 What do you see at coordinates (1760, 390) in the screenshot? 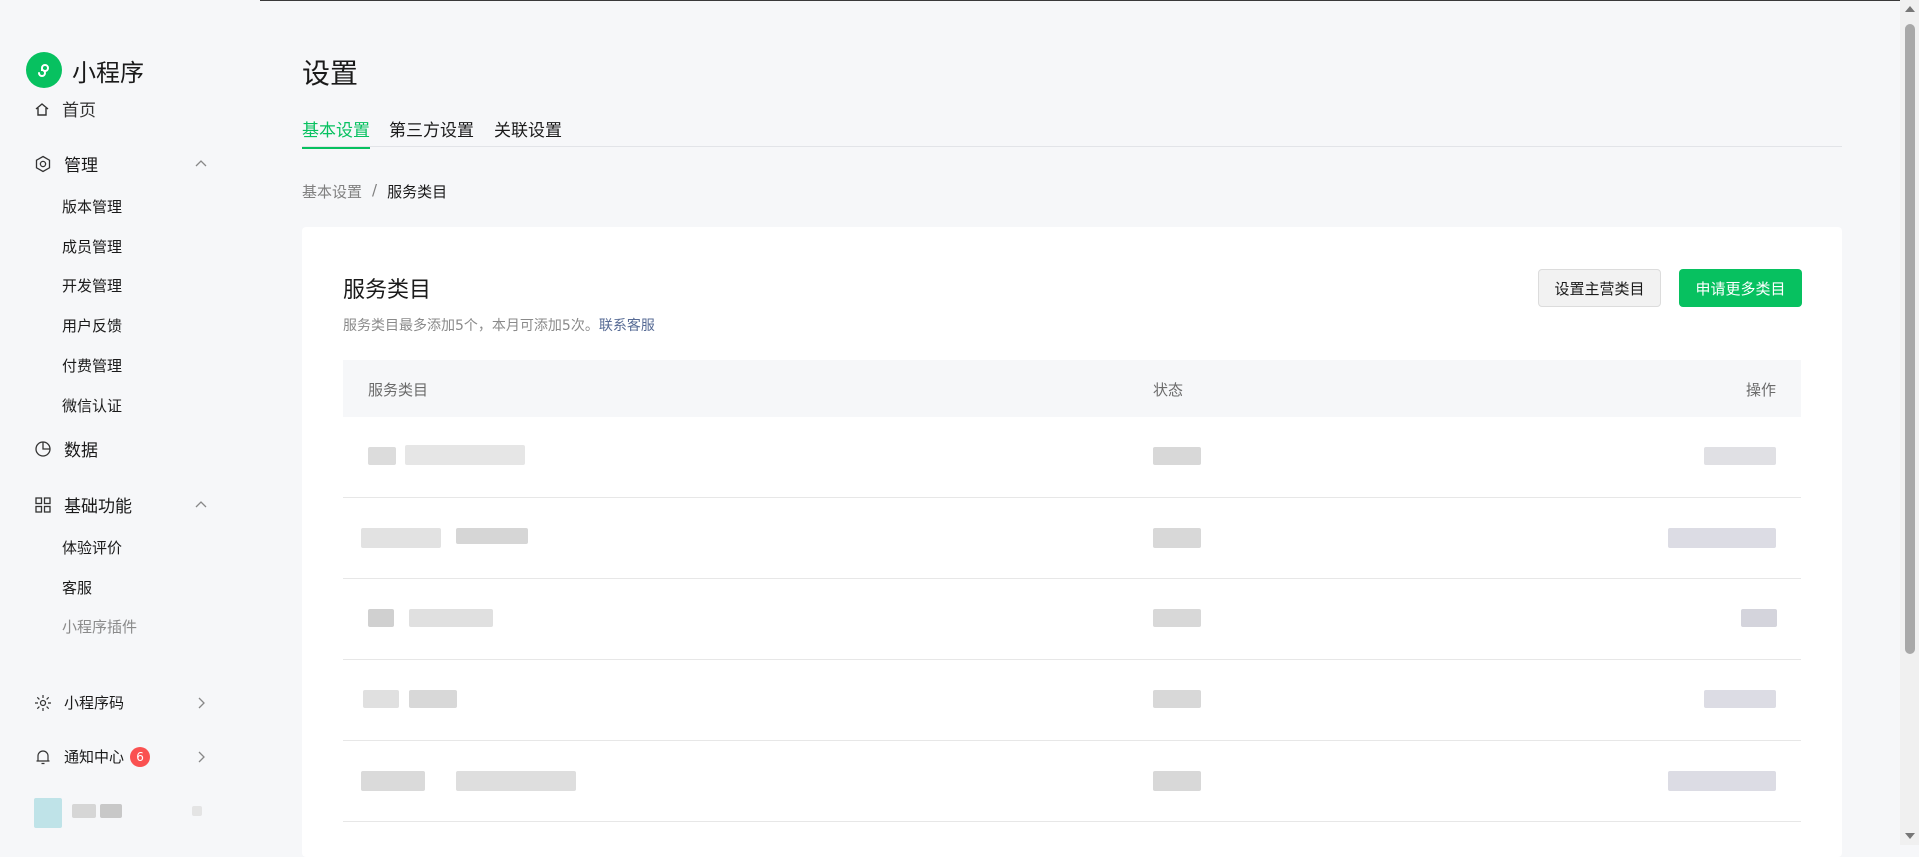
I see `column-header-actions: 操作` at bounding box center [1760, 390].